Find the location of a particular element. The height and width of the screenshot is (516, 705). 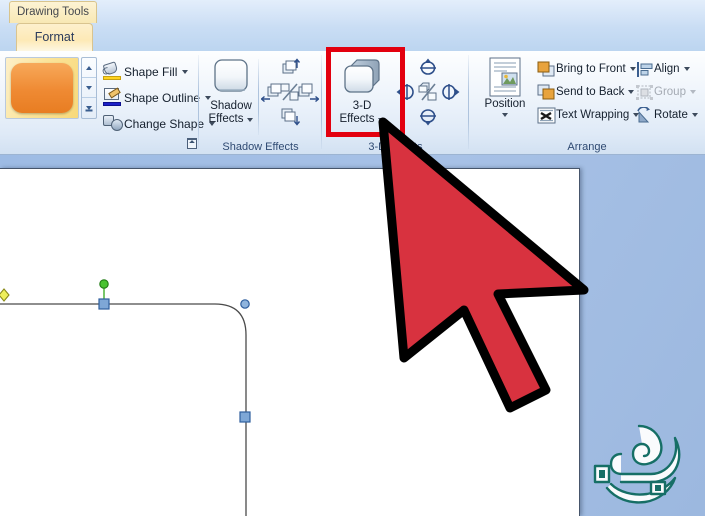

tilt-up-icon is located at coordinates (428, 66).